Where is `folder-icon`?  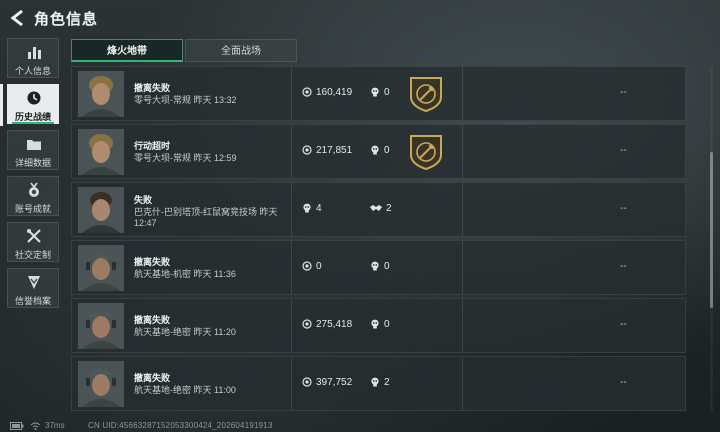 folder-icon is located at coordinates (34, 145).